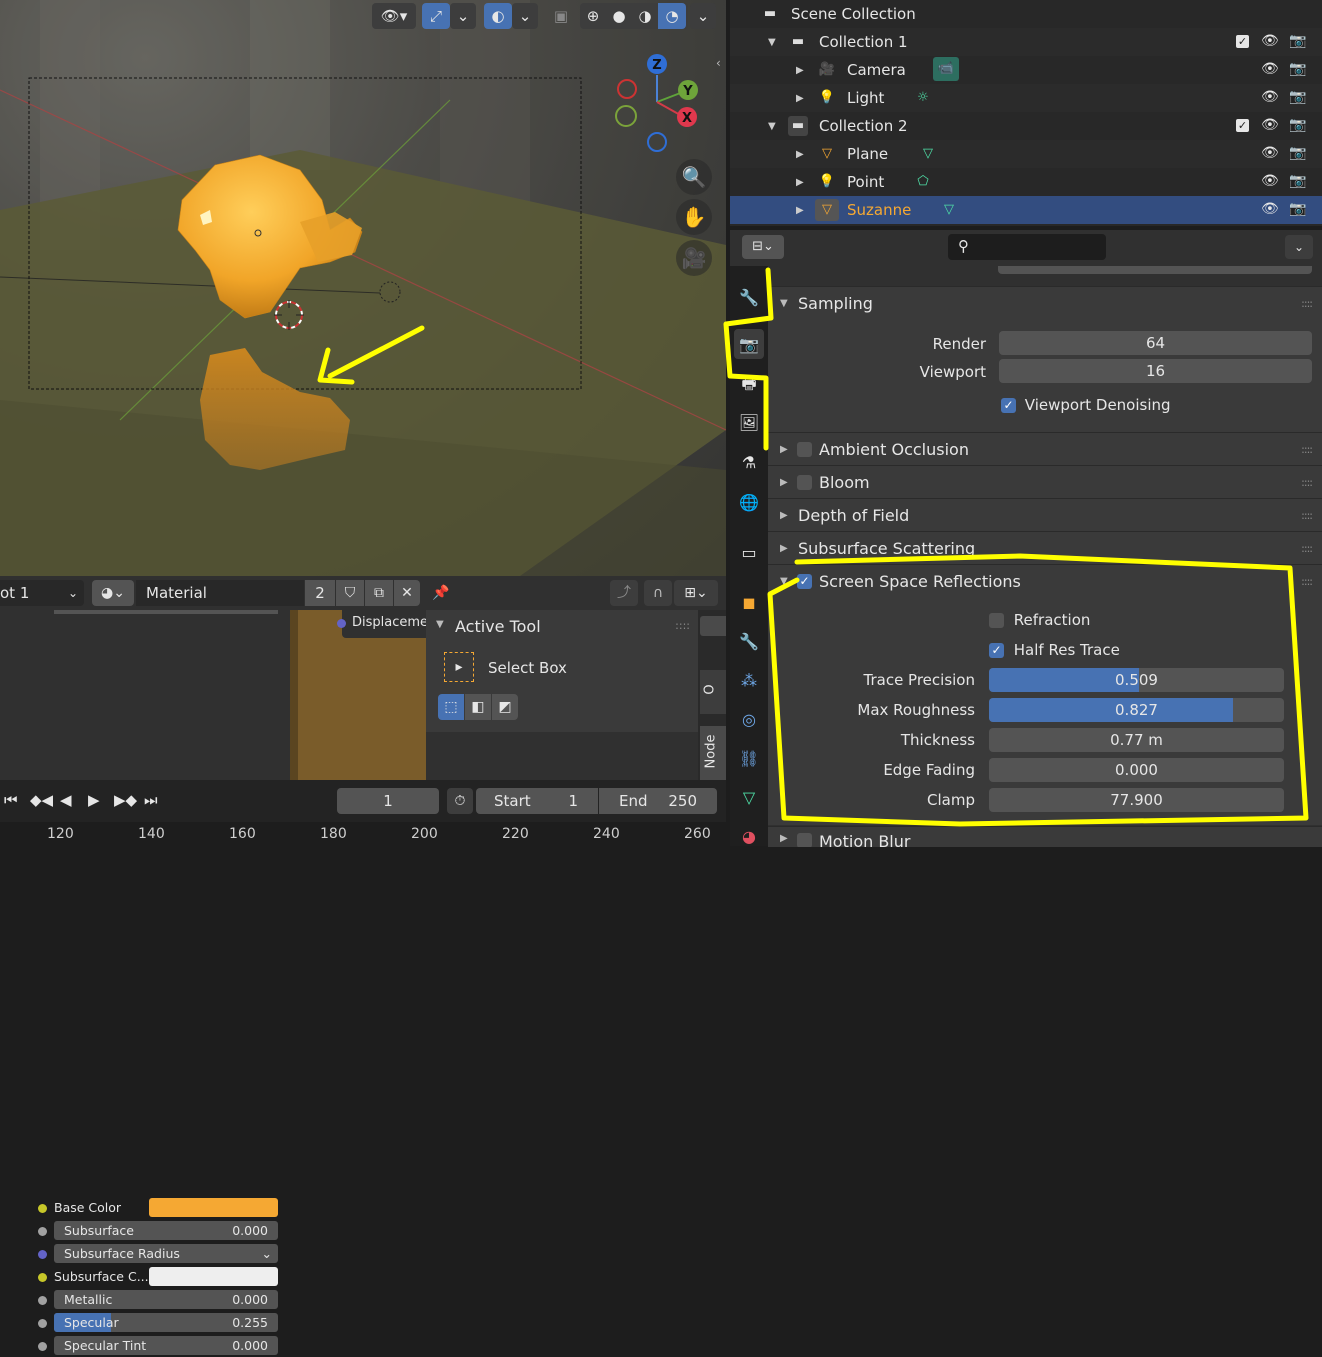 The image size is (1322, 1357). What do you see at coordinates (451, 707) in the screenshot?
I see `select-mode-new-button: ⬚` at bounding box center [451, 707].